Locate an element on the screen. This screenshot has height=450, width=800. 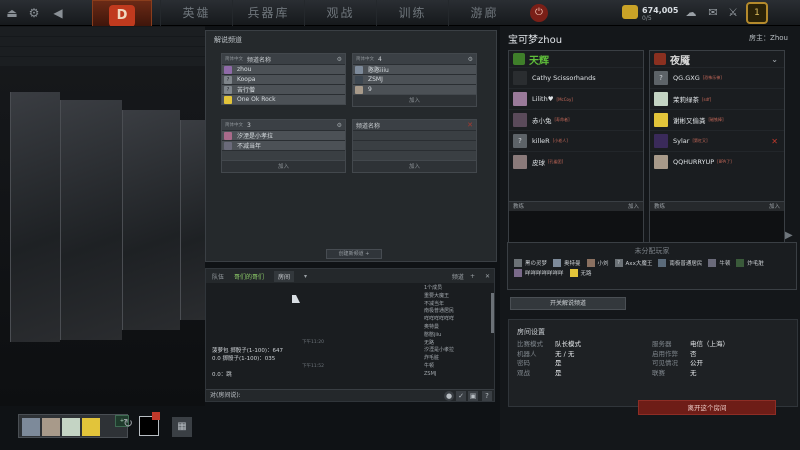
channel-label: 频道 is located at coordinates (458, 276).